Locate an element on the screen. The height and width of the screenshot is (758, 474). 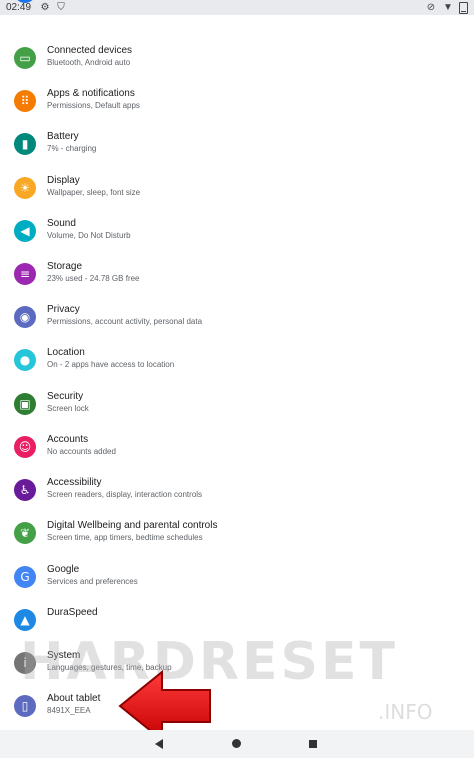
setting-subtitle: Bluetooth, Android auto is located at coordinates (89, 62).